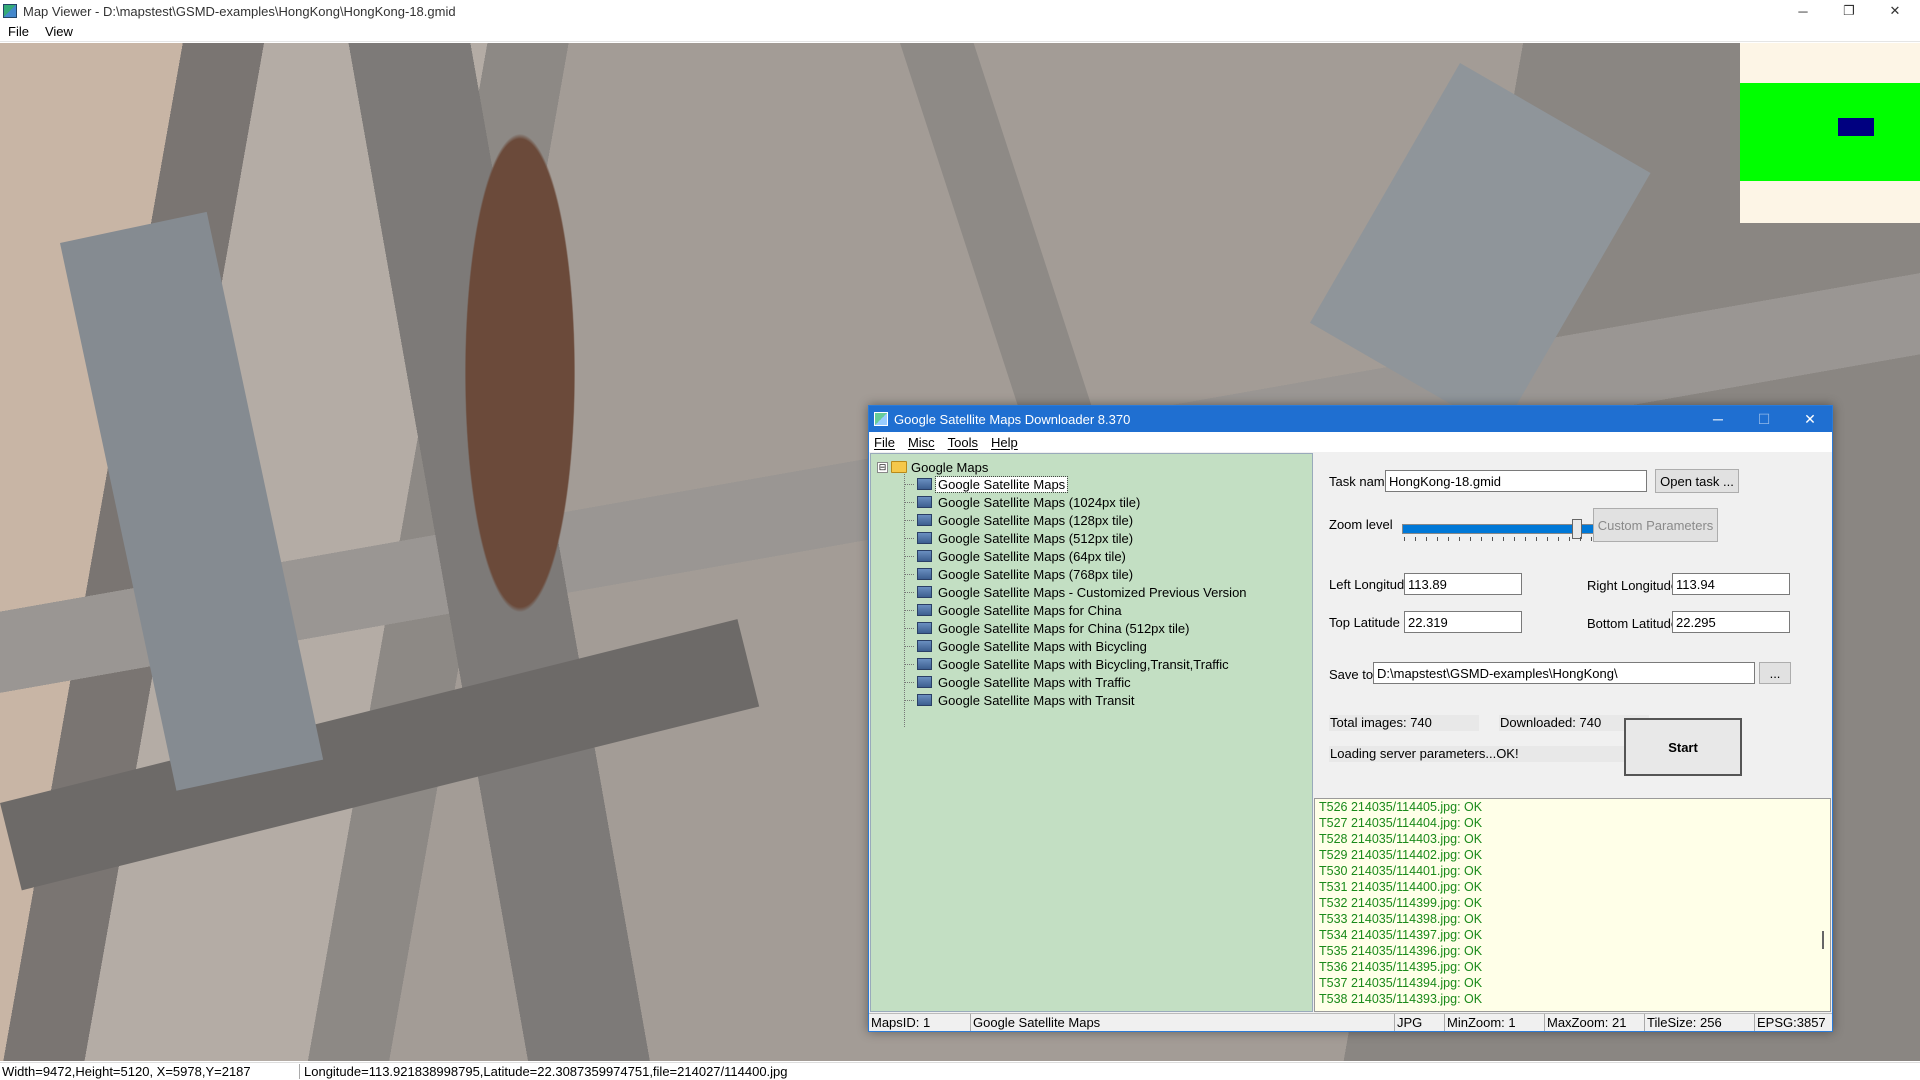 This screenshot has width=1920, height=1080. I want to click on map-viewer-app-icon, so click(10, 11).